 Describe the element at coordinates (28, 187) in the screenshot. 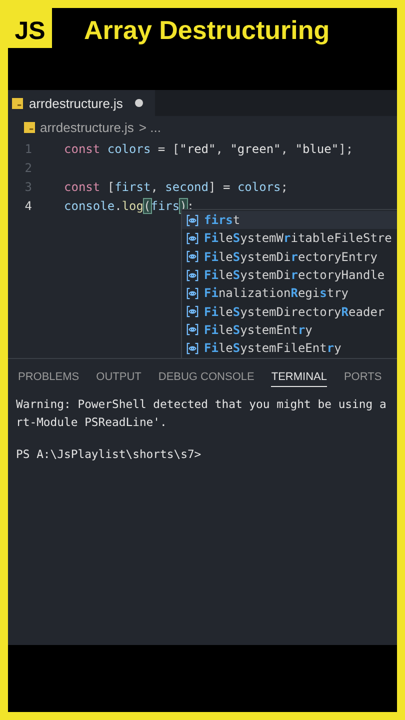

I see `line-number: 3` at that location.